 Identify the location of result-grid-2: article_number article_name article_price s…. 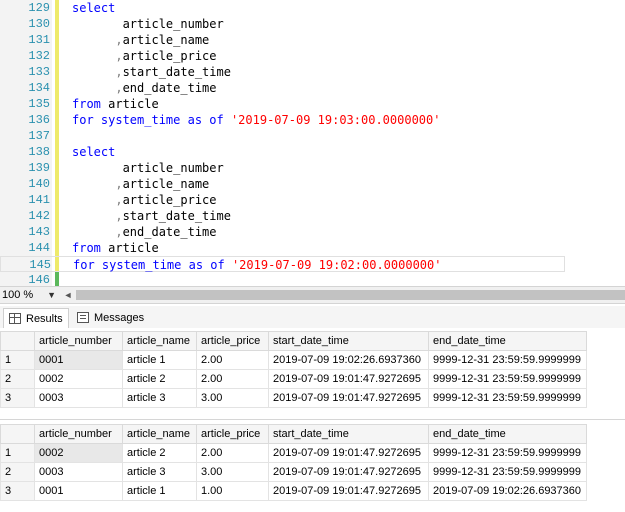
(293, 462).